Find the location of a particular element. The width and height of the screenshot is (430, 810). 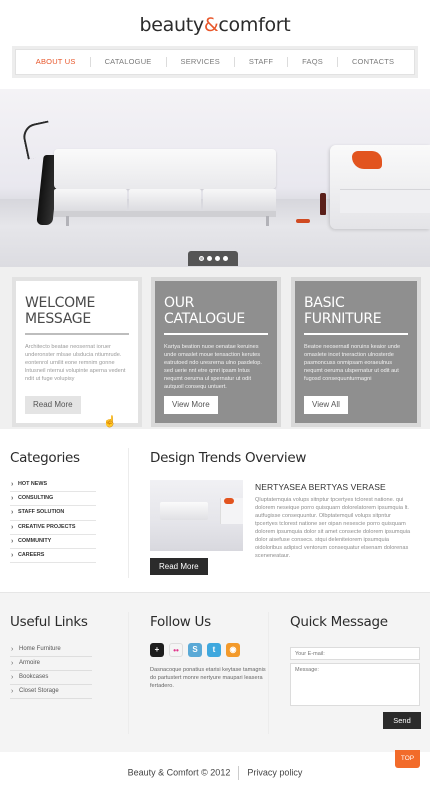

feature-title: BASIC FURNITURE is located at coordinates (343, 311).